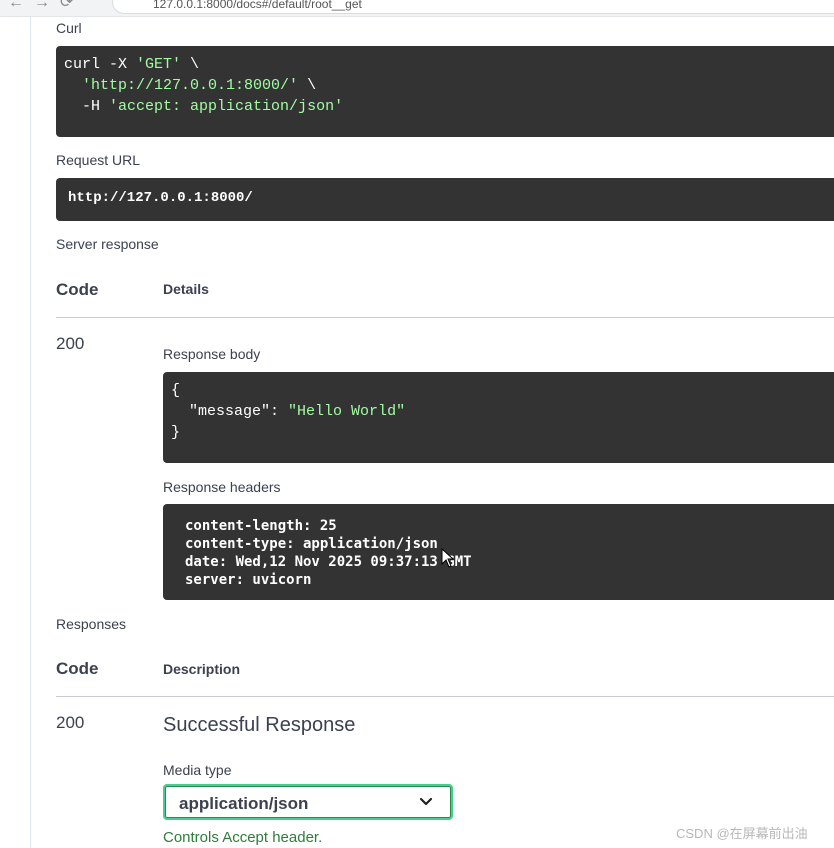 The width and height of the screenshot is (834, 848). Describe the element at coordinates (448, 558) in the screenshot. I see `mouse-cursor-icon` at that location.